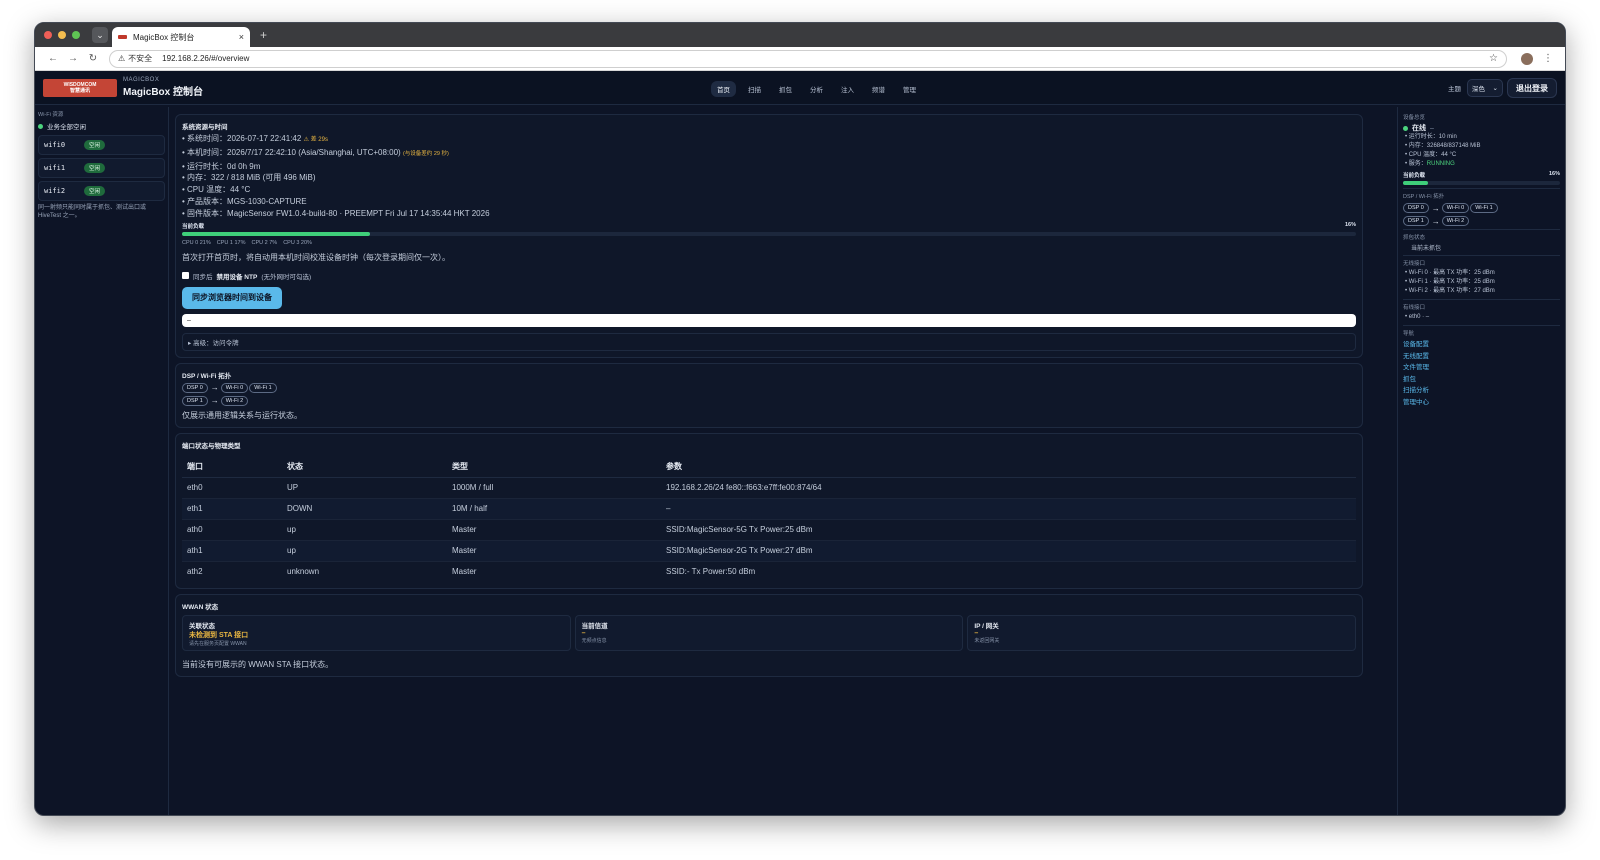  What do you see at coordinates (232, 297) in the screenshot?
I see `sync-time-button: 同步浏览器时间到设备` at bounding box center [232, 297].